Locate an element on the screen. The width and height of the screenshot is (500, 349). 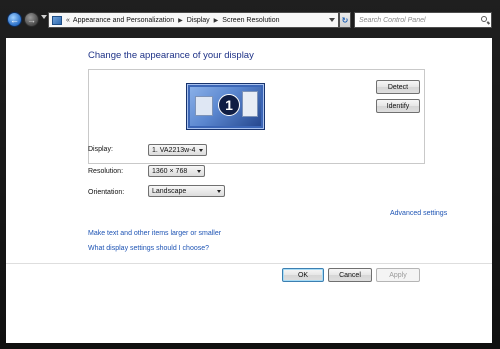
chevron-double-icon: « is located at coordinates (68, 20).